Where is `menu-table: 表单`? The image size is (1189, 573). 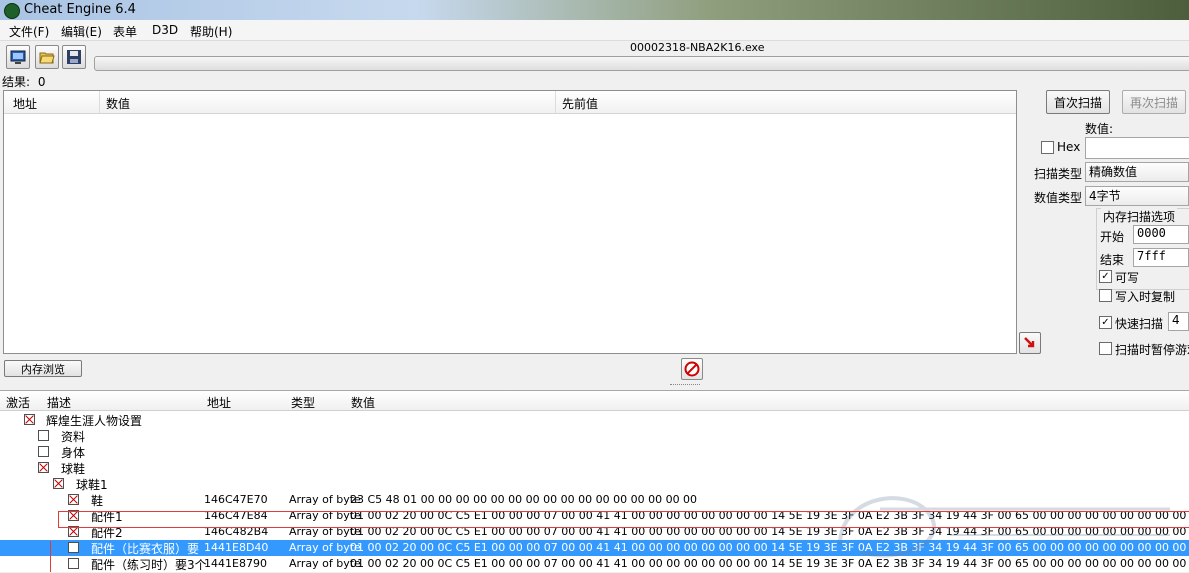
menu-table: 表单 is located at coordinates (125, 31).